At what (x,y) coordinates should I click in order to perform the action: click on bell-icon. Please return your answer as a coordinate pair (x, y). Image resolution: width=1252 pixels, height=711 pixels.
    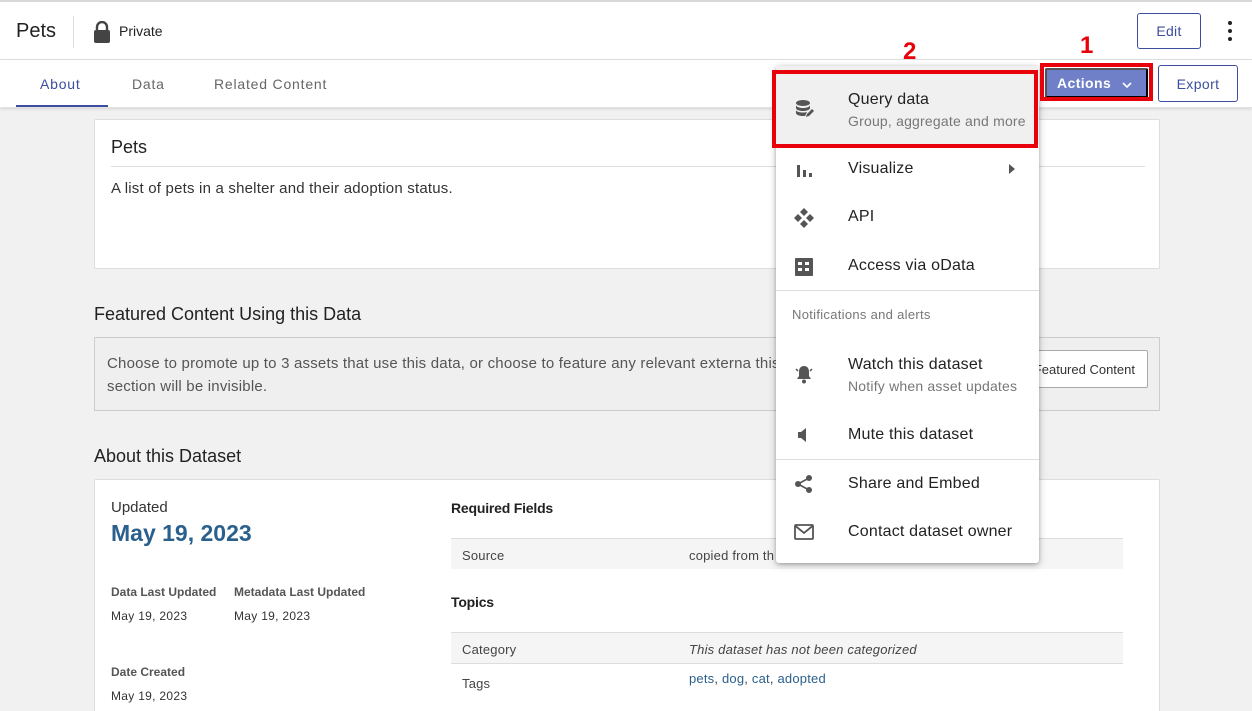
    Looking at the image, I should click on (804, 375).